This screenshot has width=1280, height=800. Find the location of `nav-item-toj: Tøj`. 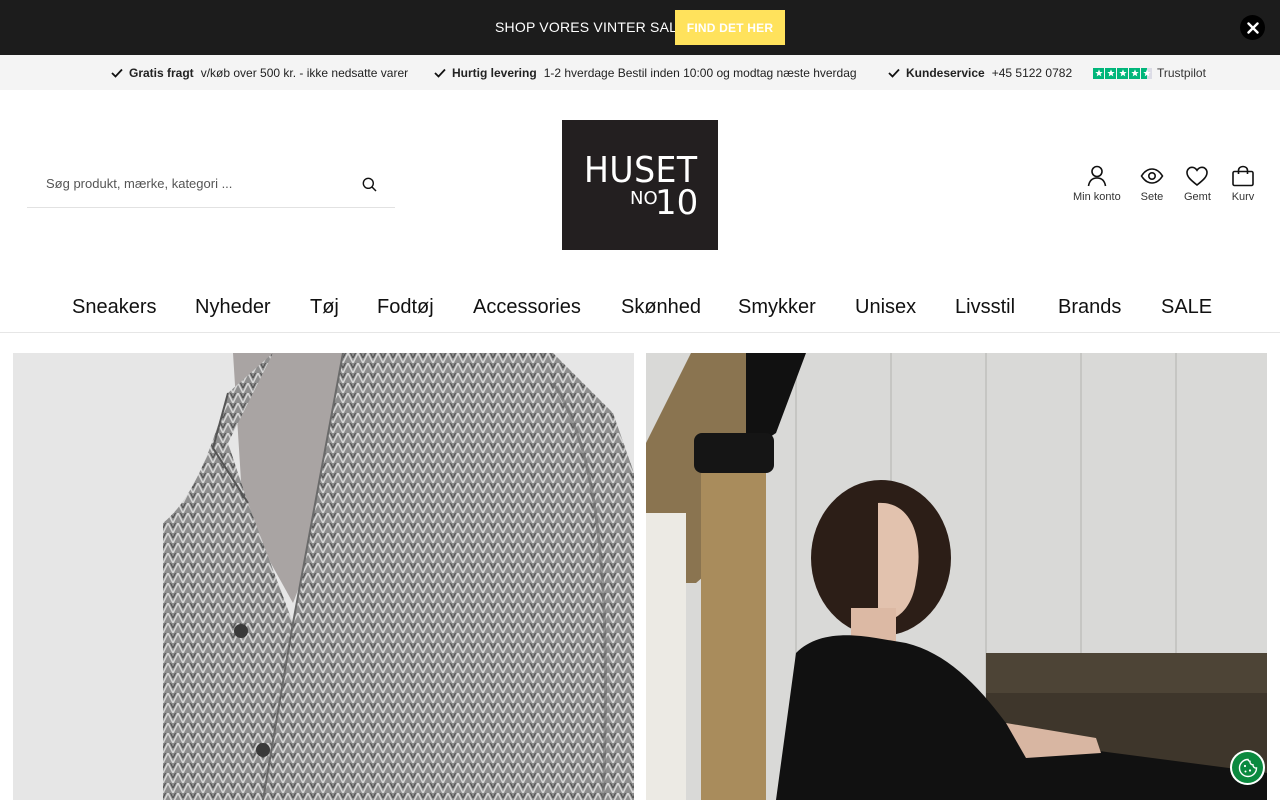

nav-item-toj: Tøj is located at coordinates (324, 307).